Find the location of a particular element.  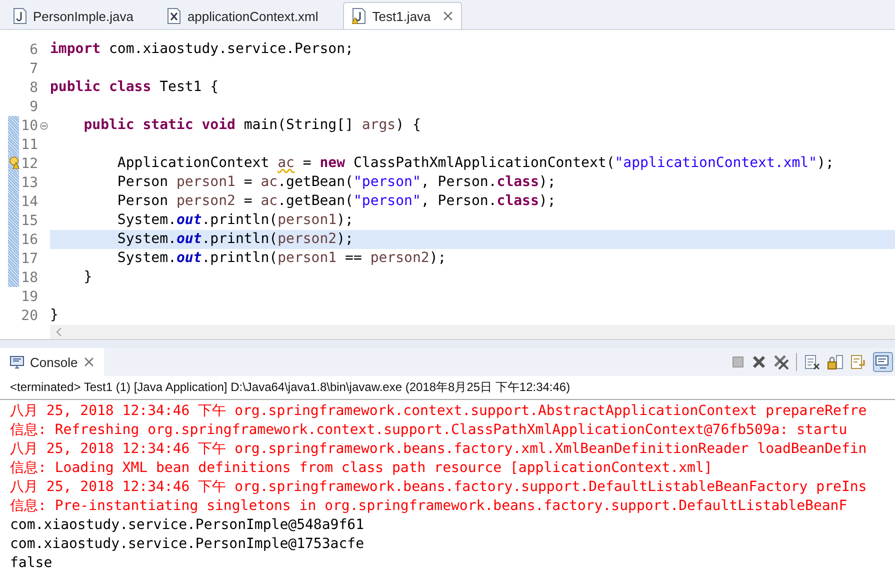

line-number: 16 is located at coordinates (29, 240).